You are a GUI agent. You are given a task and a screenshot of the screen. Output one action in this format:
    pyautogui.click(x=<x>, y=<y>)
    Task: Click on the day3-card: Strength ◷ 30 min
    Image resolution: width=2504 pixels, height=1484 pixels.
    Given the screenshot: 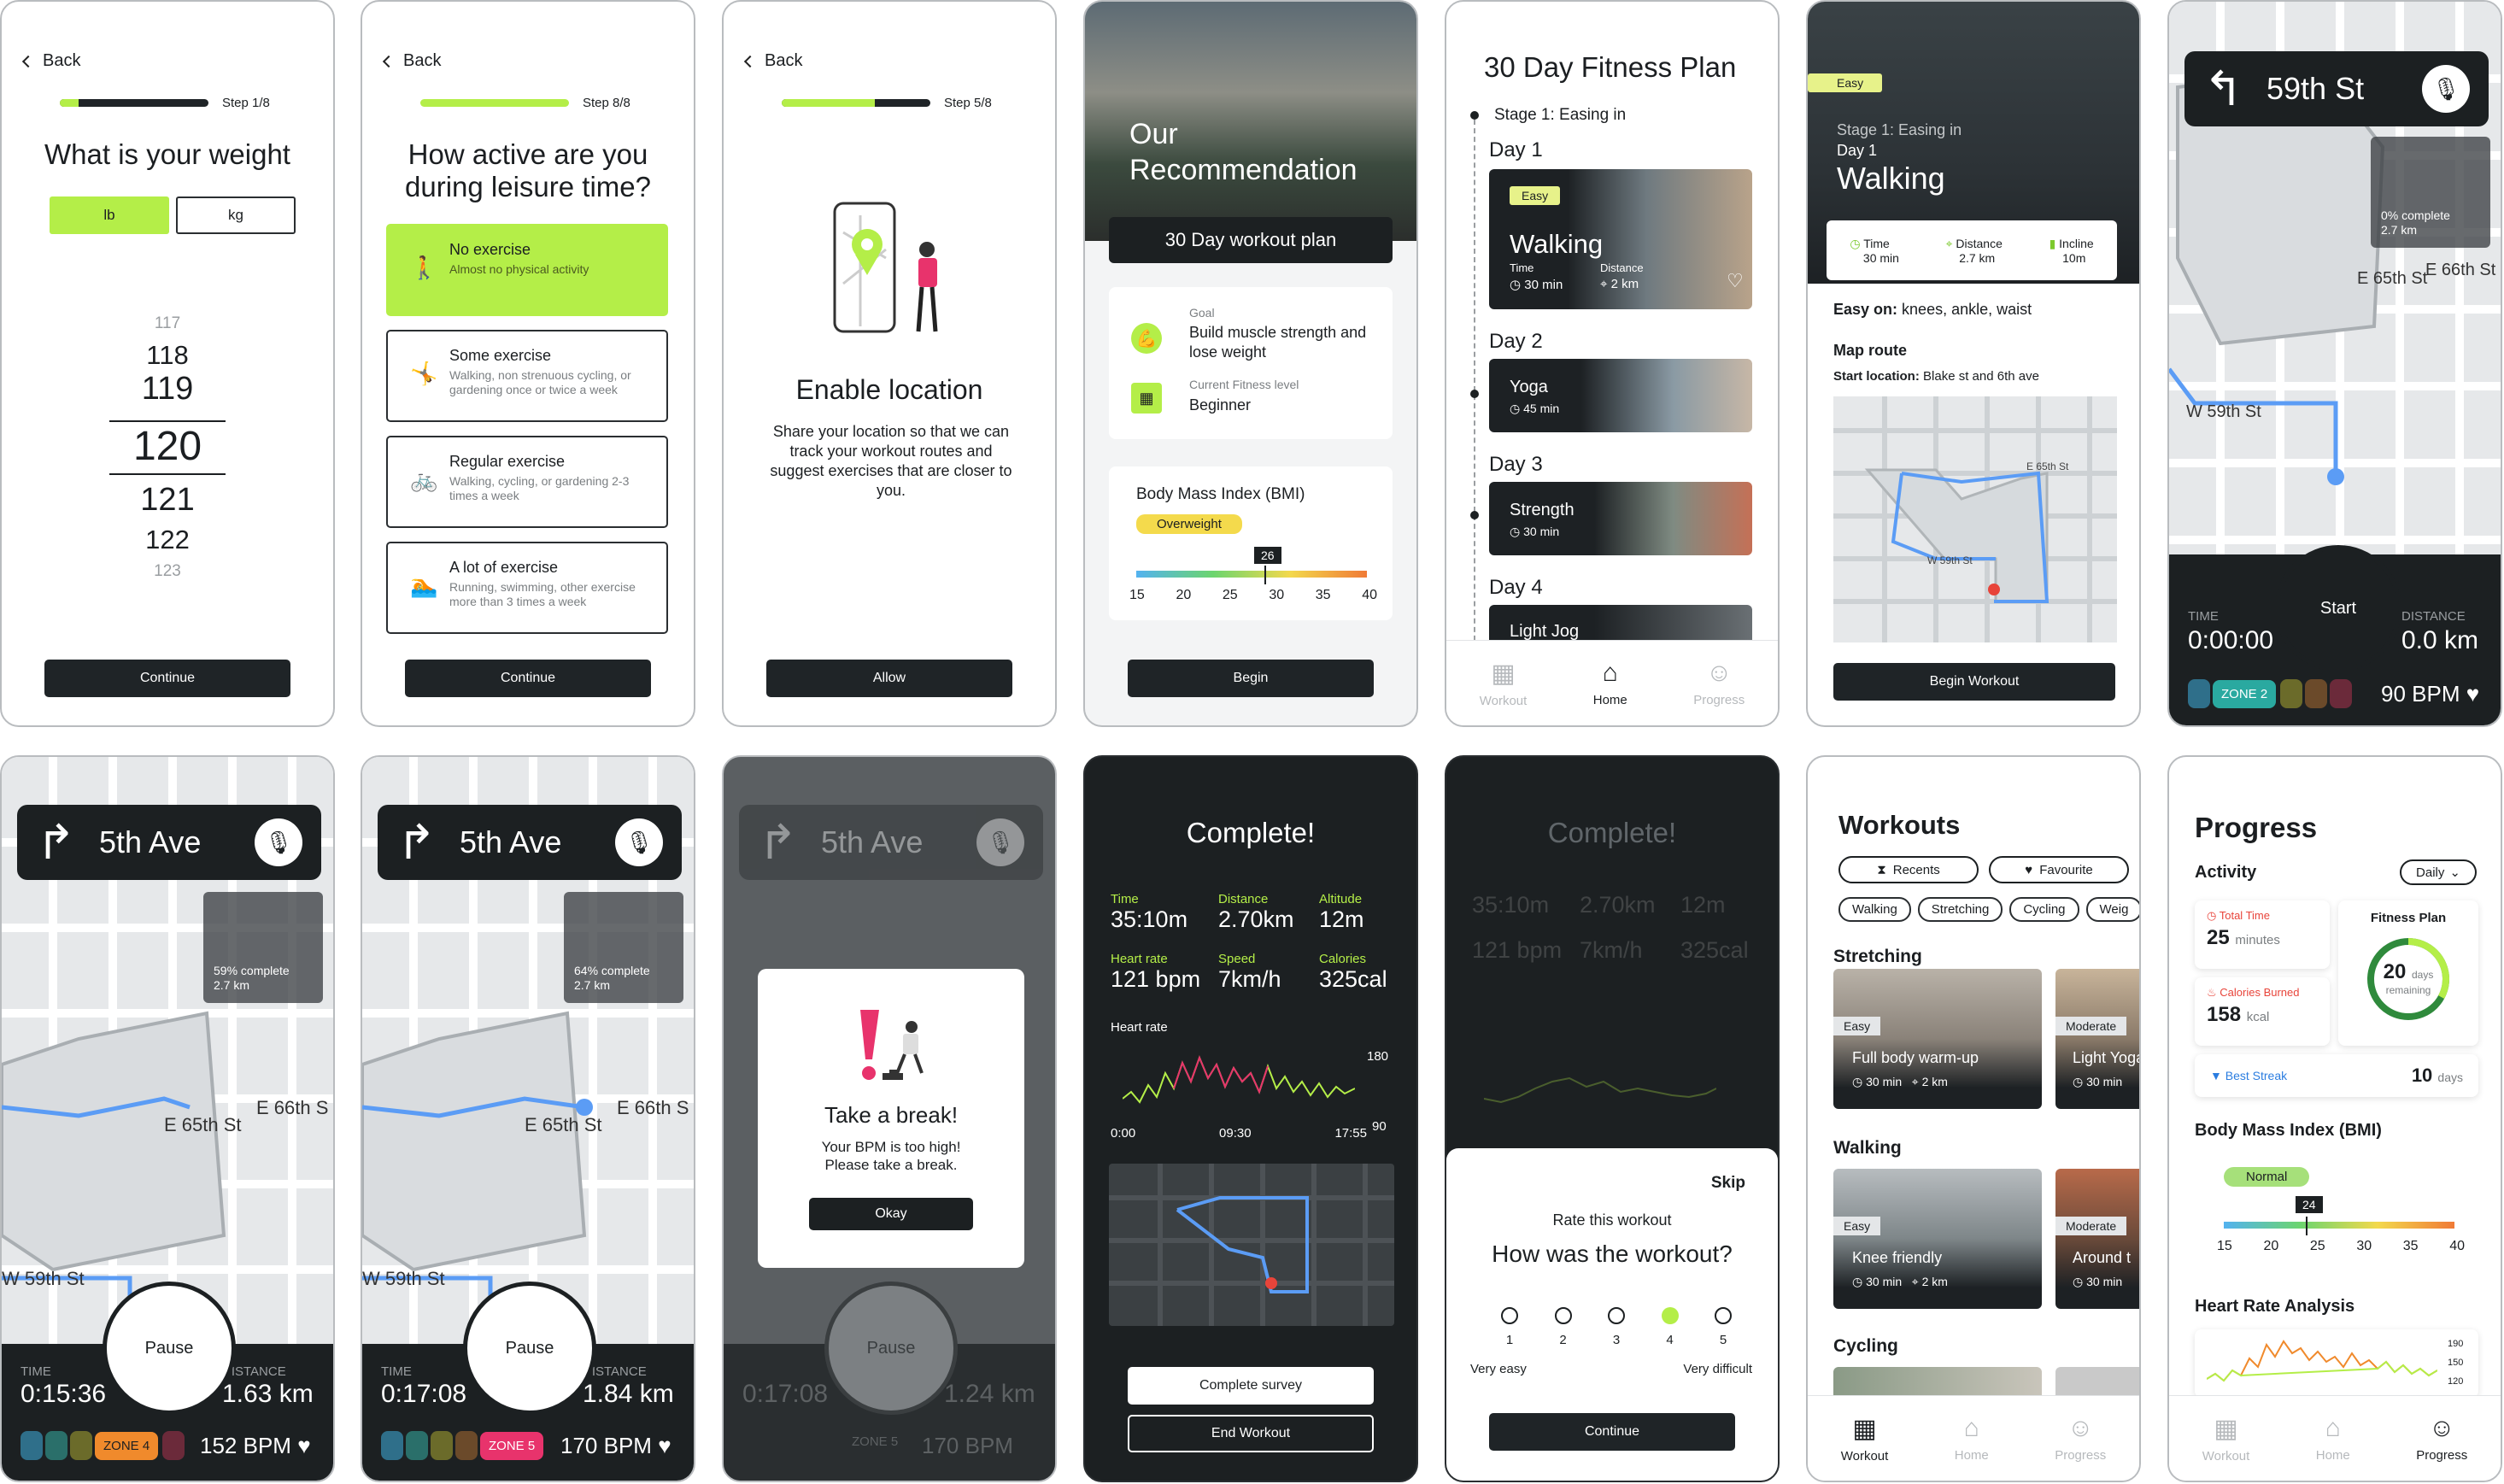 What is the action you would take?
    pyautogui.click(x=1620, y=518)
    